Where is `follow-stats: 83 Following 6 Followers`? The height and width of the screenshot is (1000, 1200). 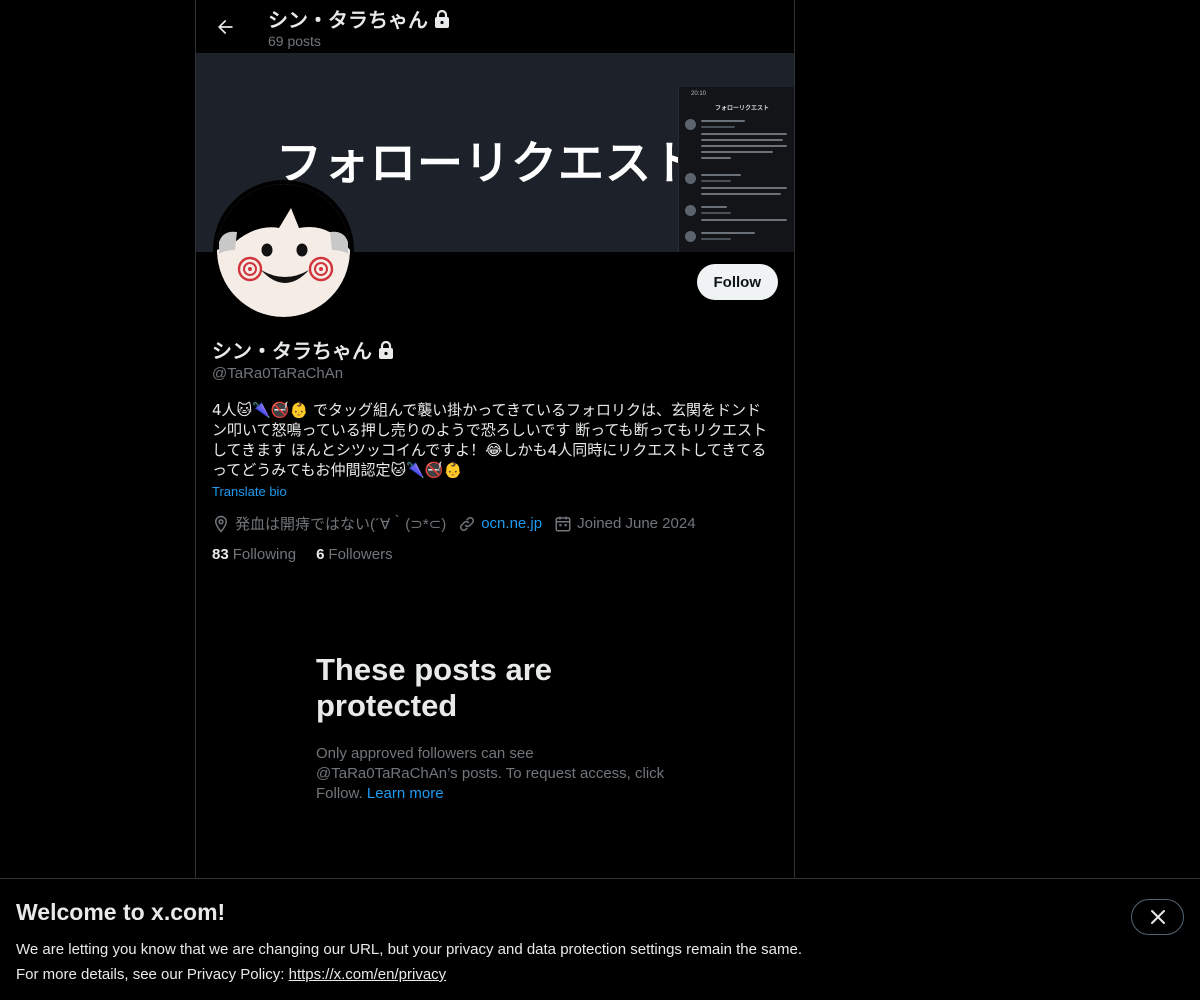 follow-stats: 83 Following 6 Followers is located at coordinates (312, 554).